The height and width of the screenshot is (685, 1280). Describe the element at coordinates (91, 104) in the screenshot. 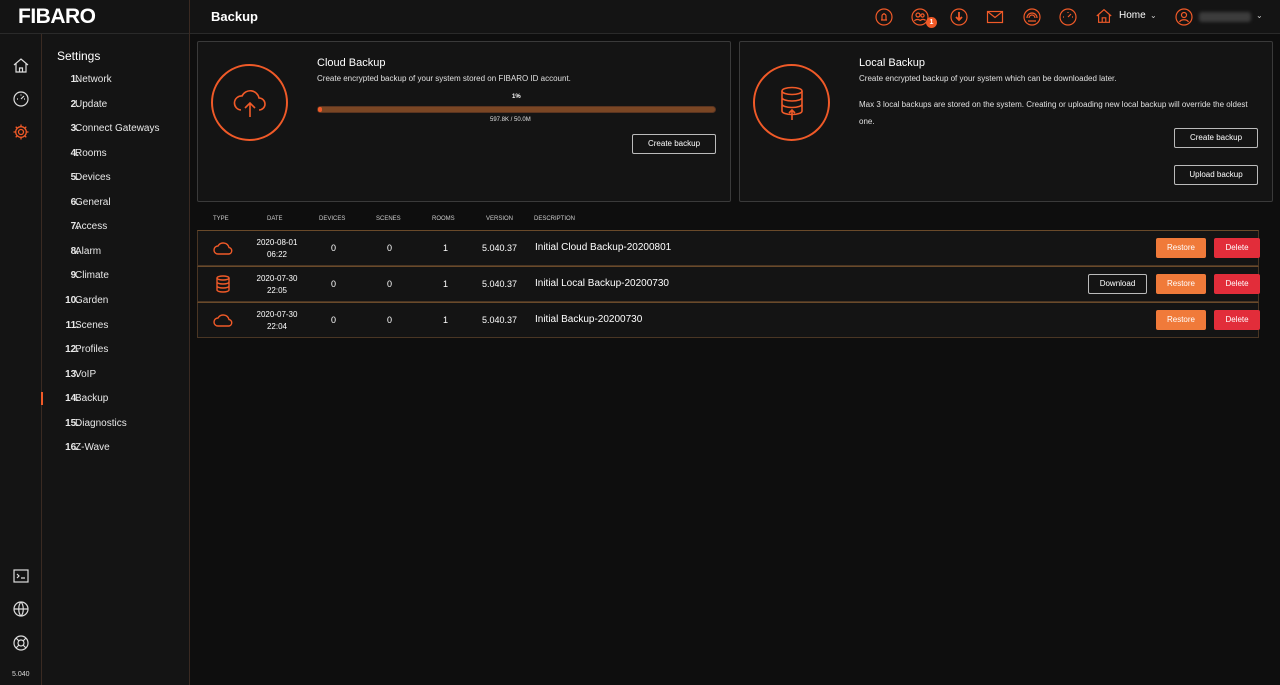

I see `sidebar-item-label: Update` at that location.